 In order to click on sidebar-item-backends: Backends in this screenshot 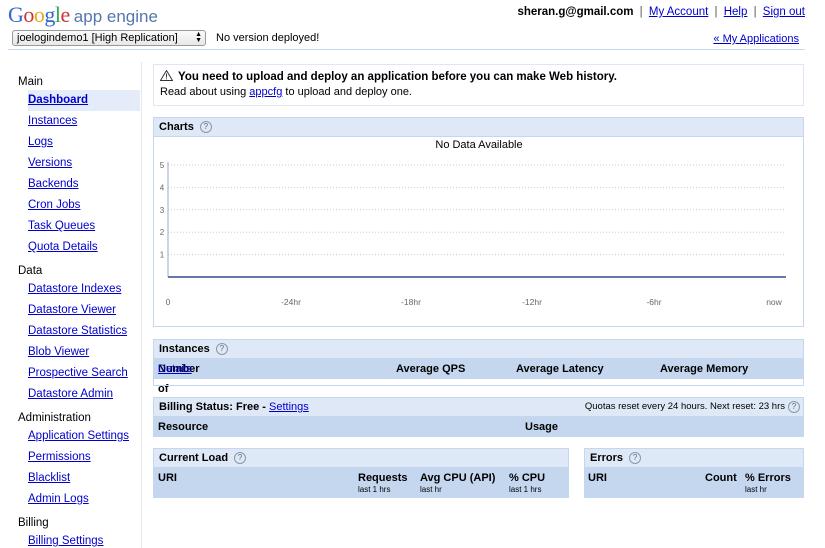, I will do `click(84, 184)`.